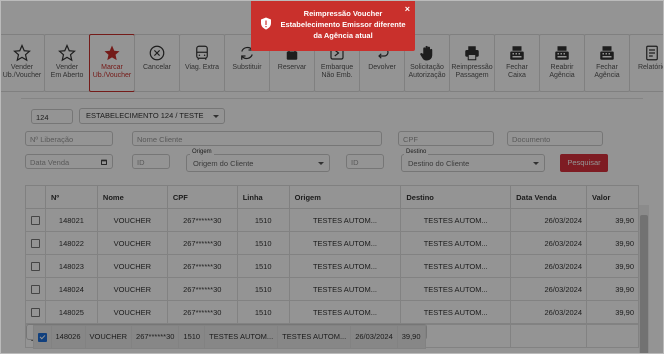 The height and width of the screenshot is (354, 664). What do you see at coordinates (407, 9) in the screenshot?
I see `close-icon: ×` at bounding box center [407, 9].